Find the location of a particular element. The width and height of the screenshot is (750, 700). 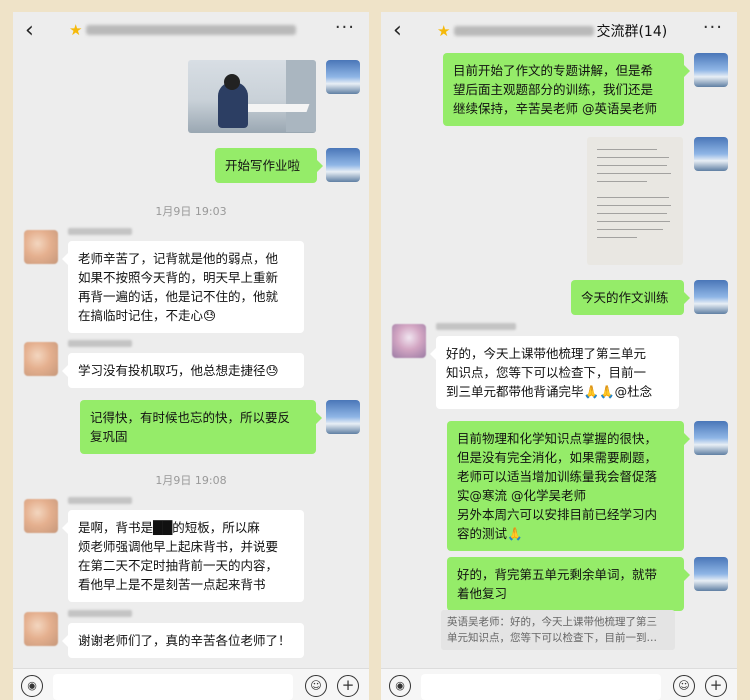

photo-head is located at coordinates (232, 82).